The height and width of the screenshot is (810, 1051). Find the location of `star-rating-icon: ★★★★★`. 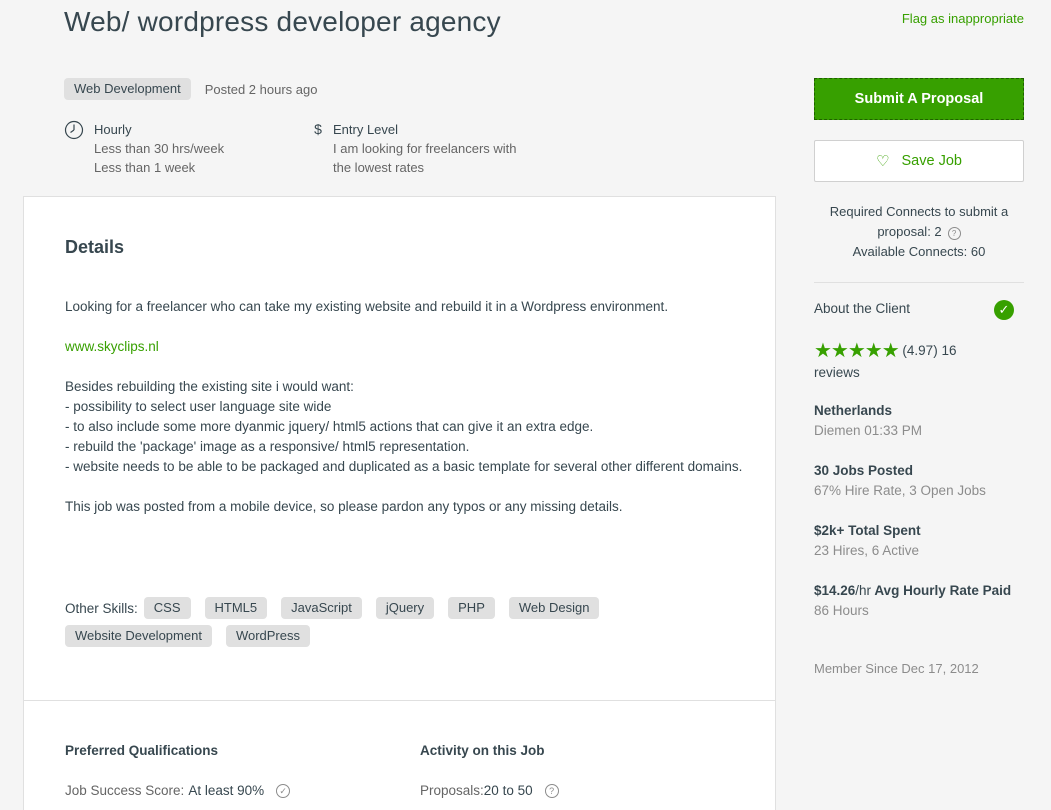

star-rating-icon: ★★★★★ is located at coordinates (857, 351).